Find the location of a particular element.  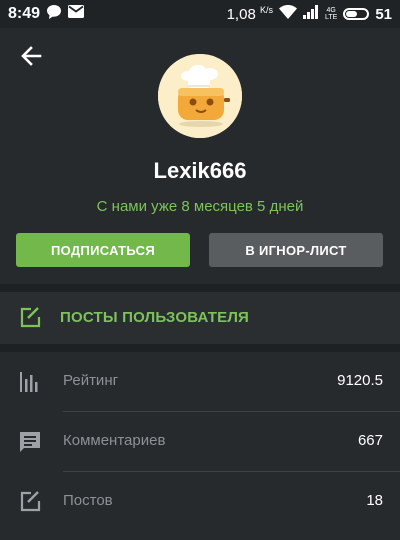

status-time: 8:49 is located at coordinates (24, 13).